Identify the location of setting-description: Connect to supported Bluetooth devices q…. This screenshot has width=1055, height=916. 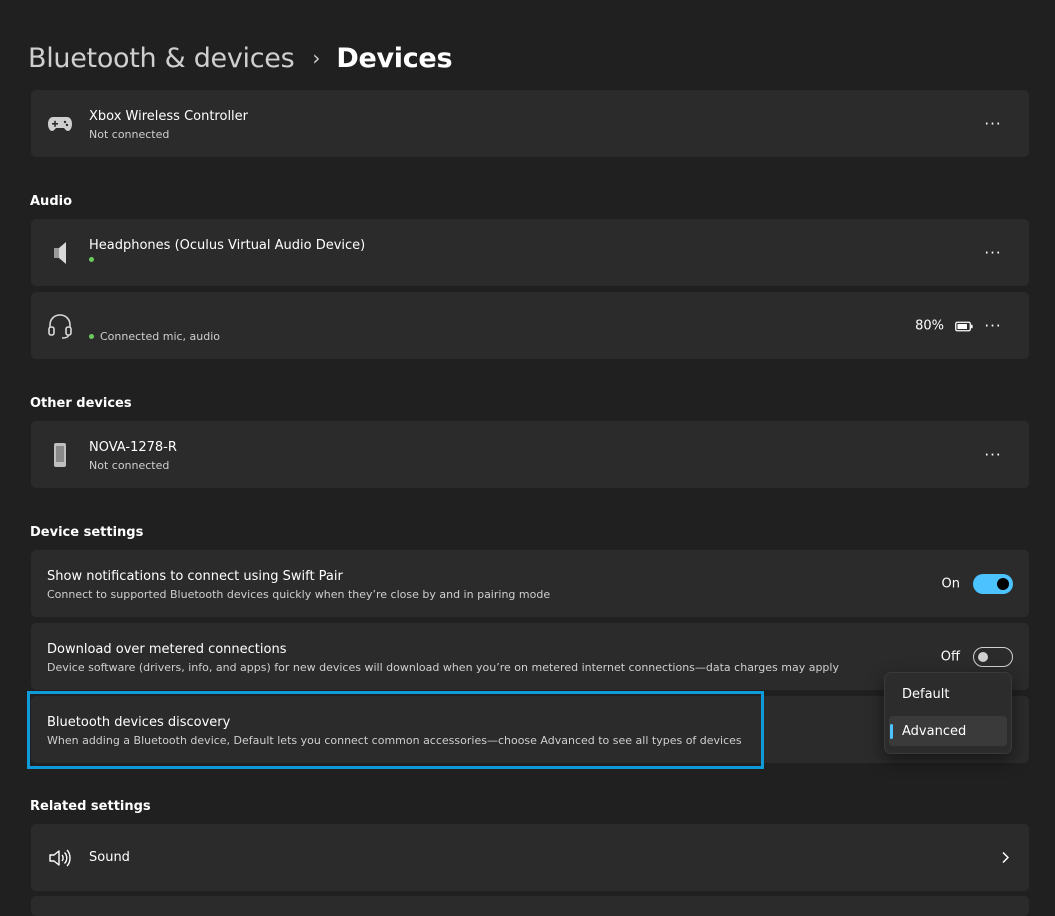
(299, 594).